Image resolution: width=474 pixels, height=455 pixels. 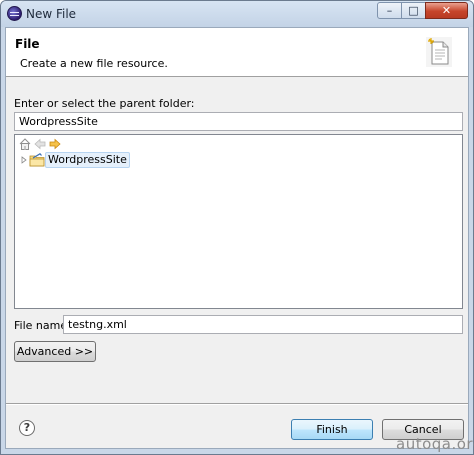 What do you see at coordinates (237, 14) in the screenshot?
I see `title-bar: New File – □ ✕` at bounding box center [237, 14].